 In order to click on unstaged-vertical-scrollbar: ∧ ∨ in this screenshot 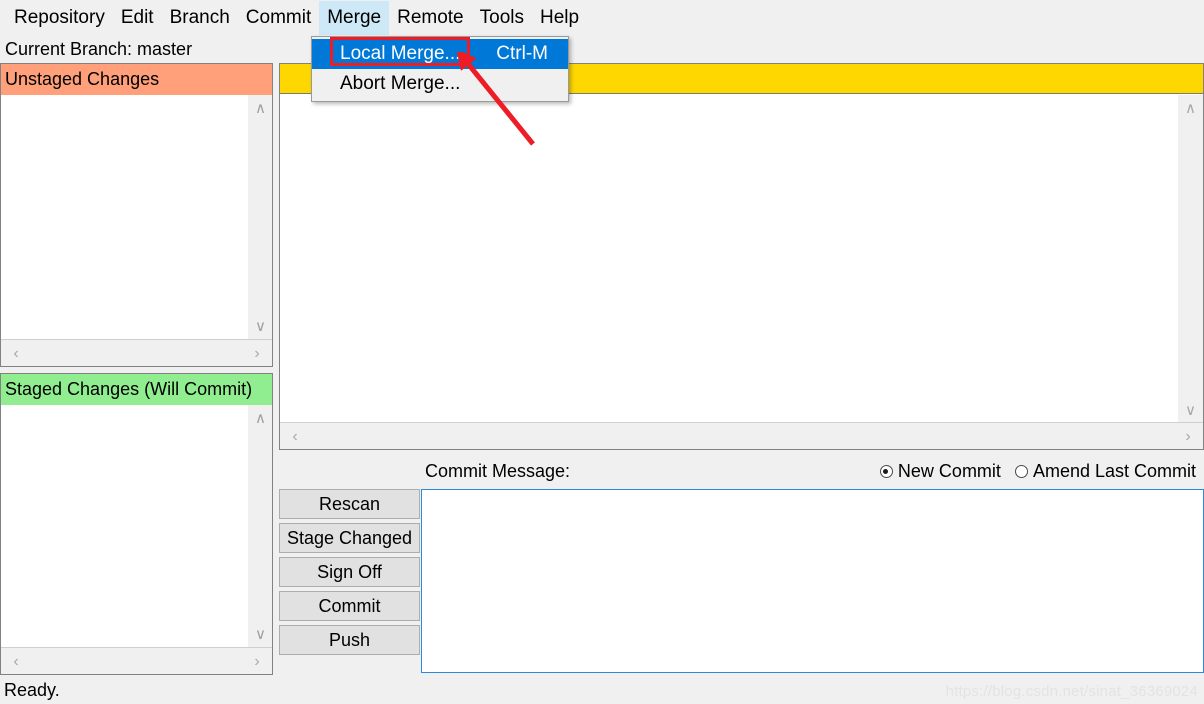, I will do `click(259, 217)`.